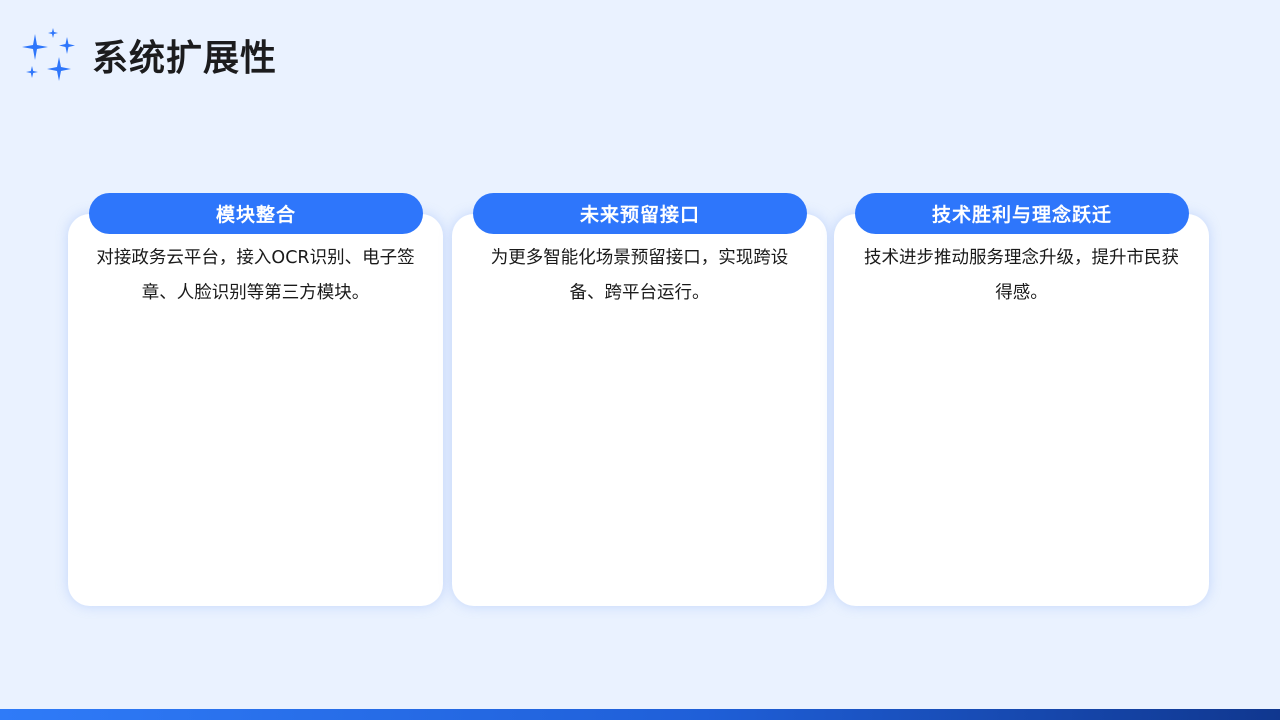 This screenshot has width=1280, height=720. What do you see at coordinates (185, 58) in the screenshot?
I see `page-title: 系统扩展性` at bounding box center [185, 58].